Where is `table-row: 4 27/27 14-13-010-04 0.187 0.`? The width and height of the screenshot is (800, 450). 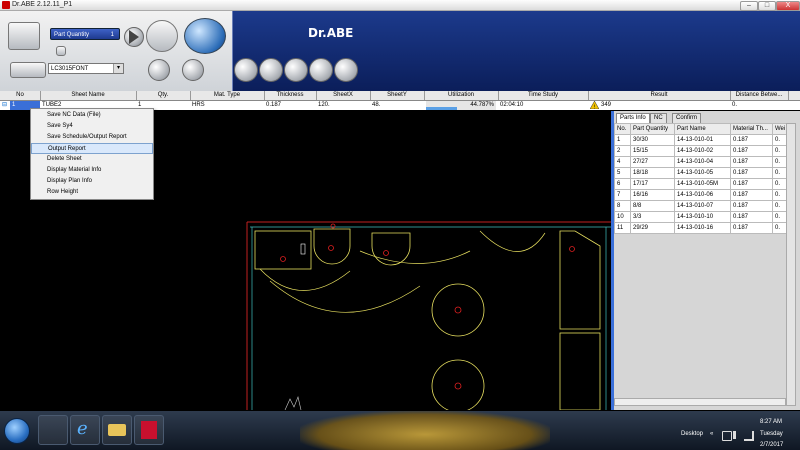
table-row: 4 27/27 14-13-010-04 0.187 0. is located at coordinates (700, 162).